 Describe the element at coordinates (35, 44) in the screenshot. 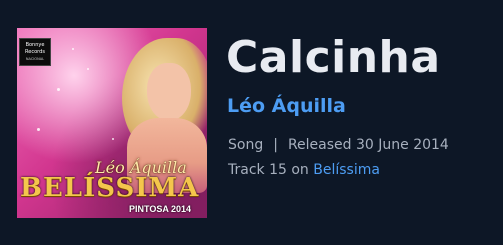

I see `logo-line-1: Bonnye` at that location.